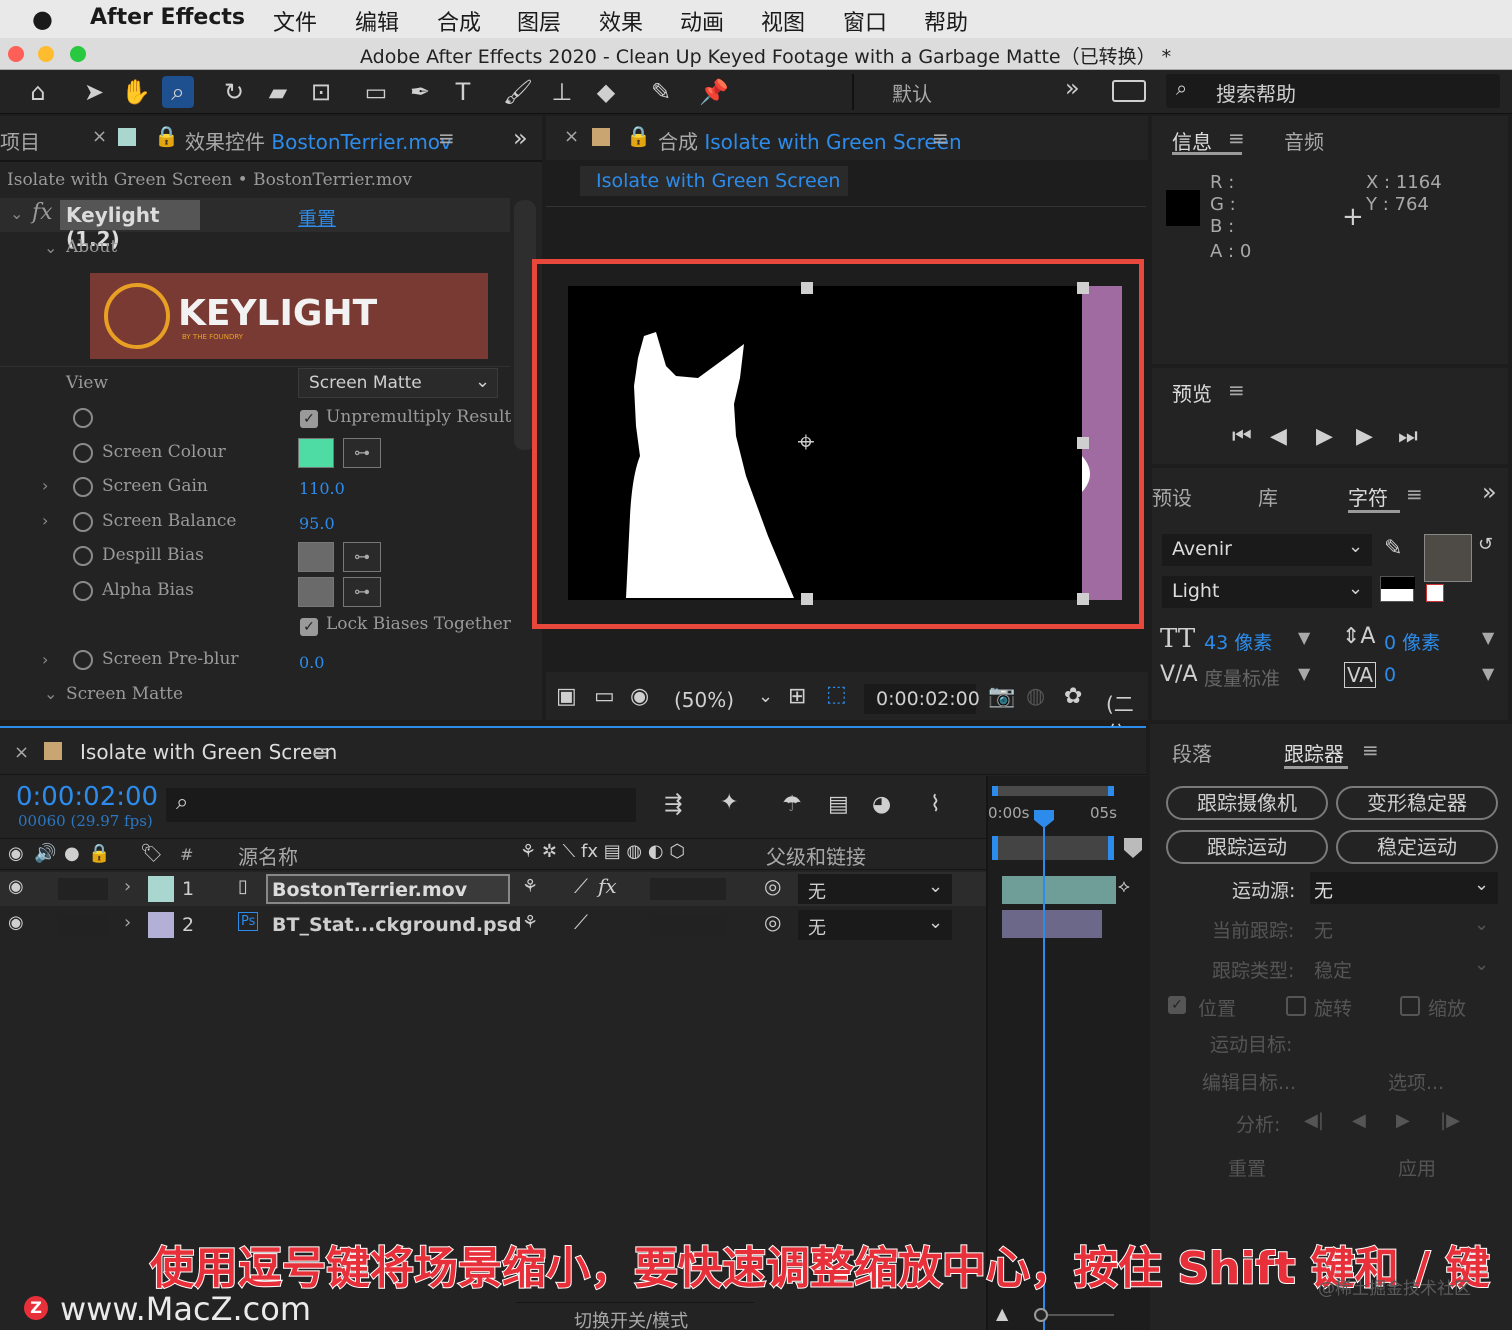 The height and width of the screenshot is (1330, 1512). Describe the element at coordinates (1333, 91) in the screenshot. I see `search-help-field: ⌕ 搜索帮助` at that location.